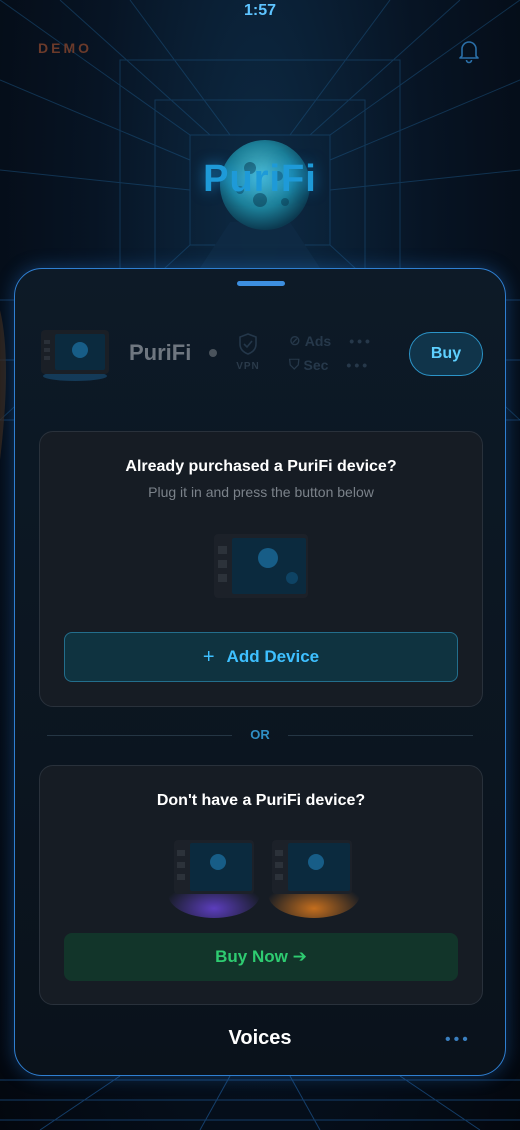 The image size is (520, 1130). Describe the element at coordinates (260, 179) in the screenshot. I see `brand-title: PuriFi` at that location.